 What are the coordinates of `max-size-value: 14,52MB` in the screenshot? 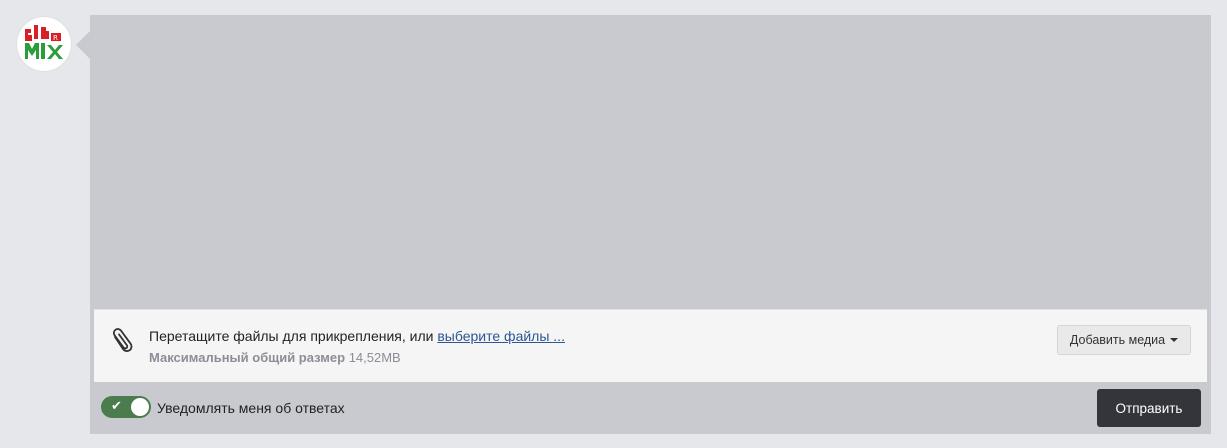 It's located at (374, 357).